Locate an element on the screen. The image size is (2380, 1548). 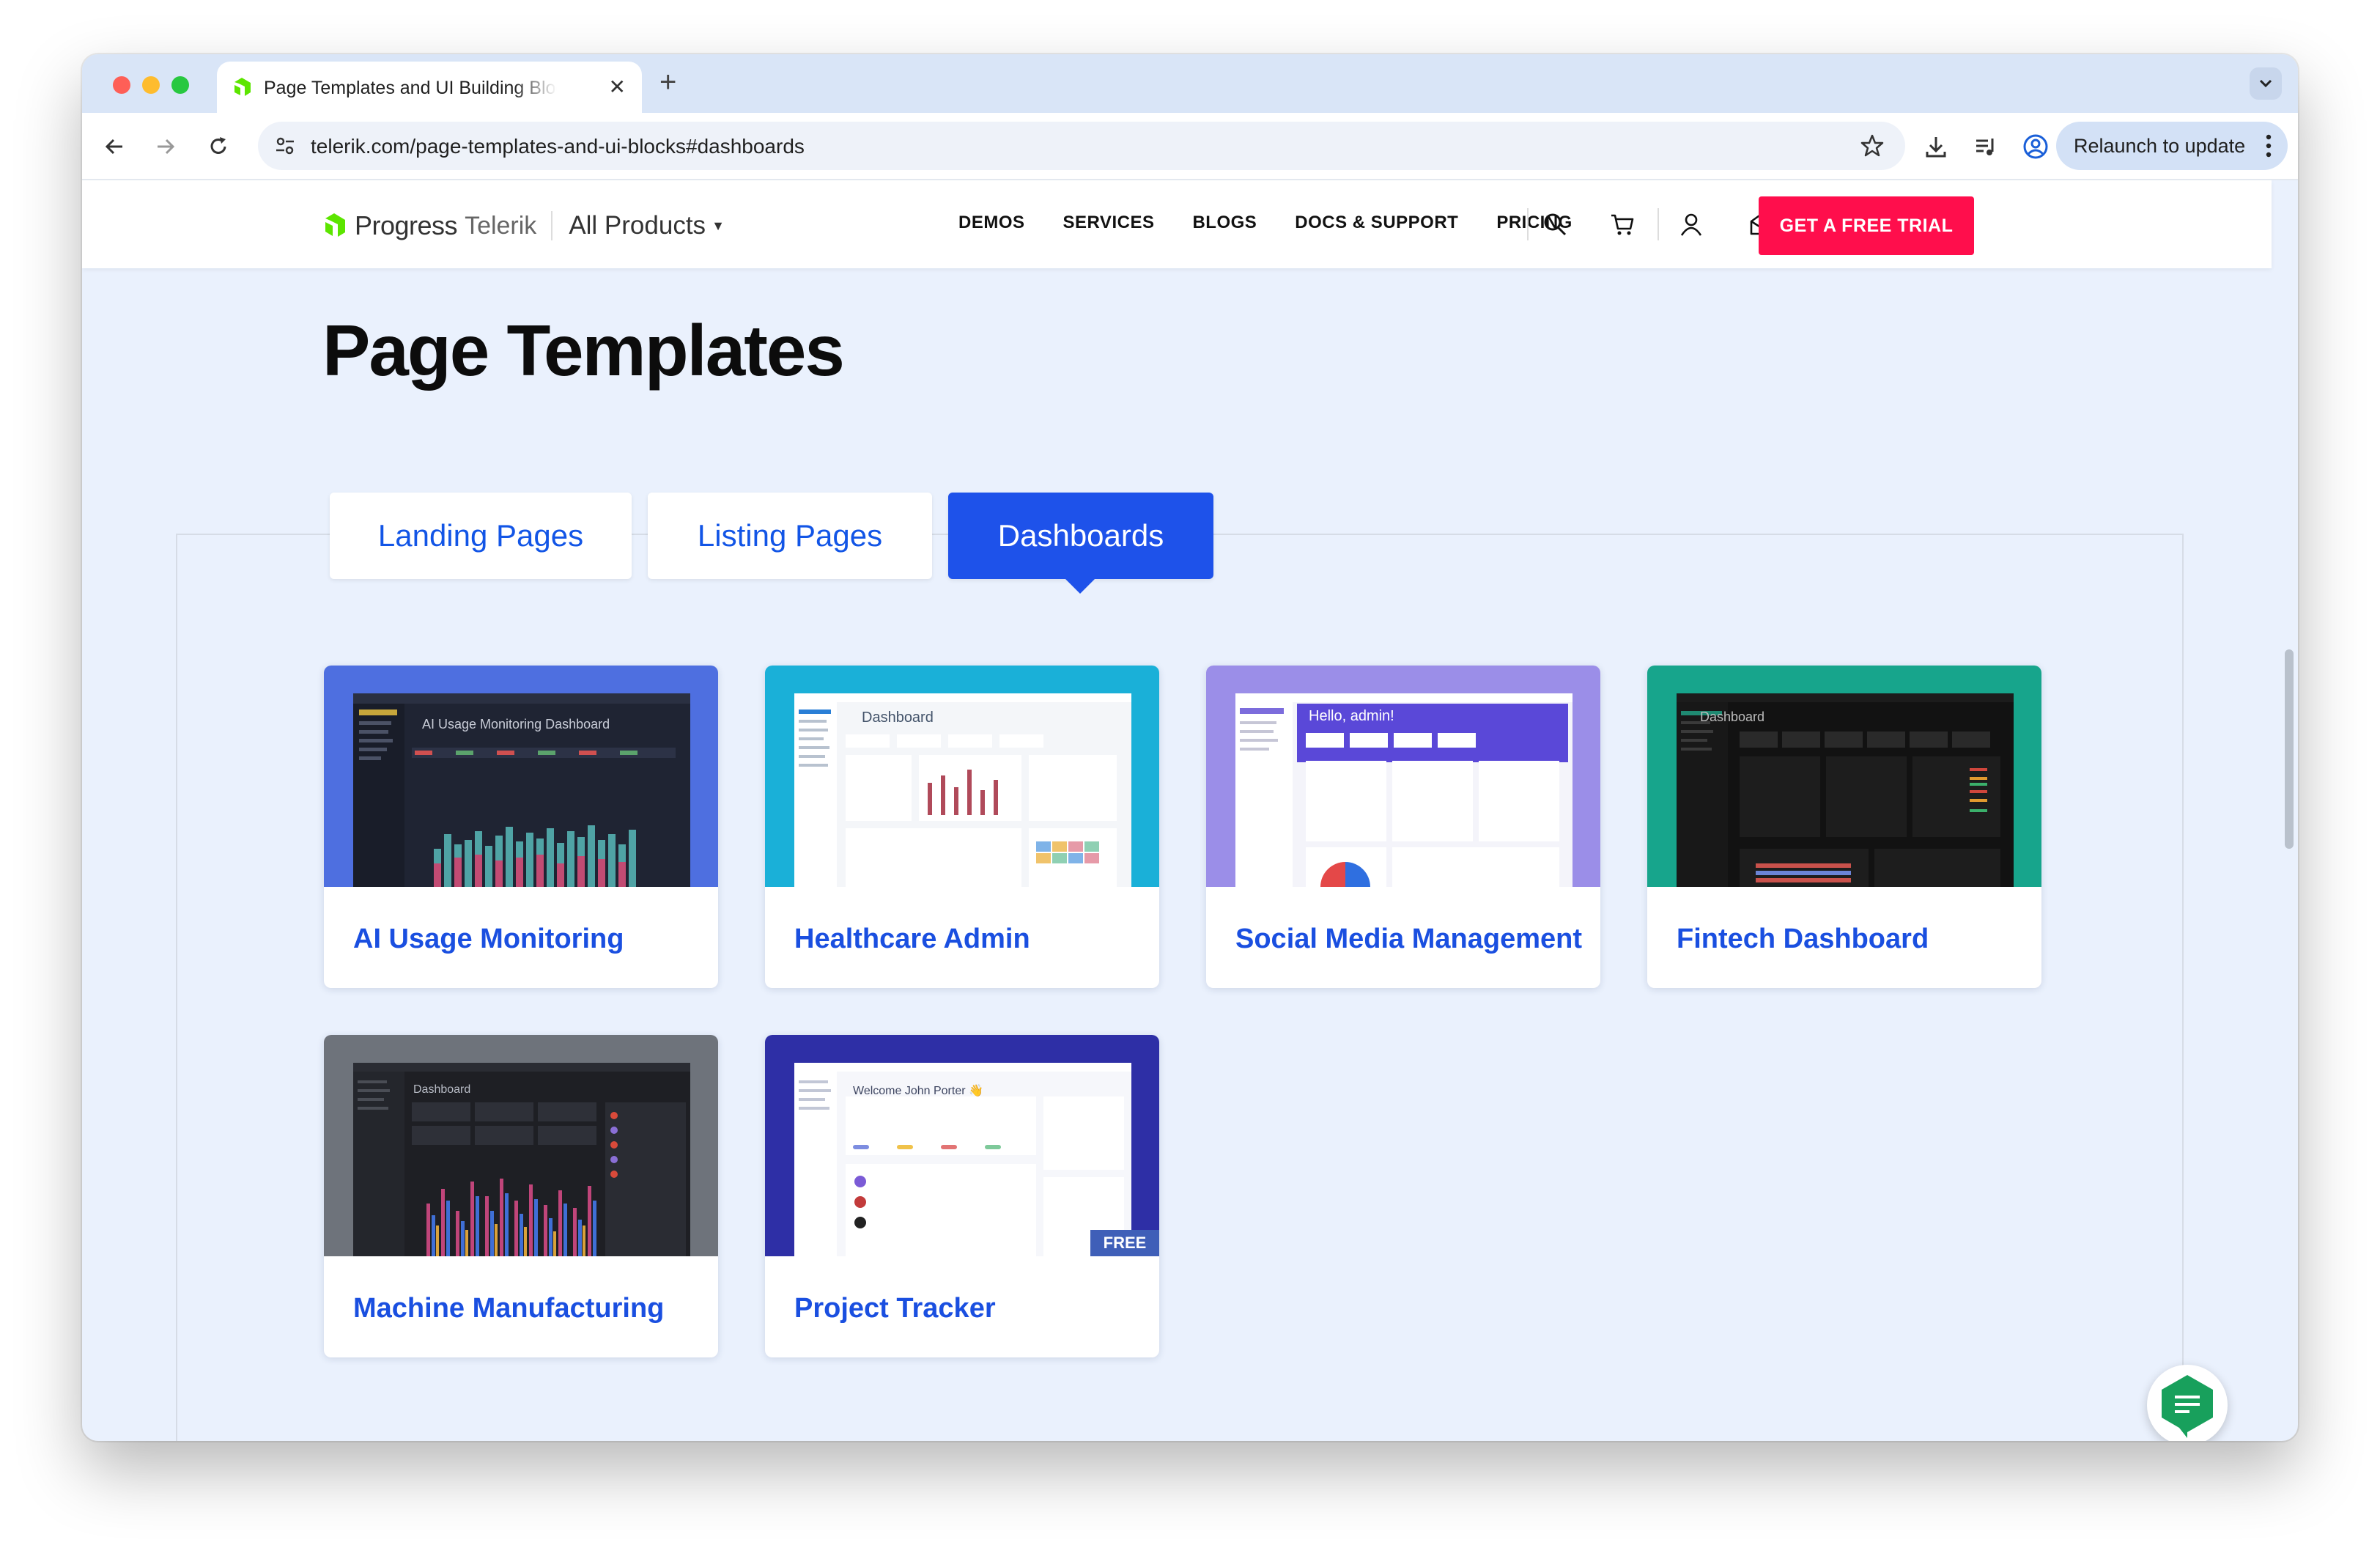
template-thumbnail: Welcome John Porter 👋 FREE is located at coordinates (962, 1145).